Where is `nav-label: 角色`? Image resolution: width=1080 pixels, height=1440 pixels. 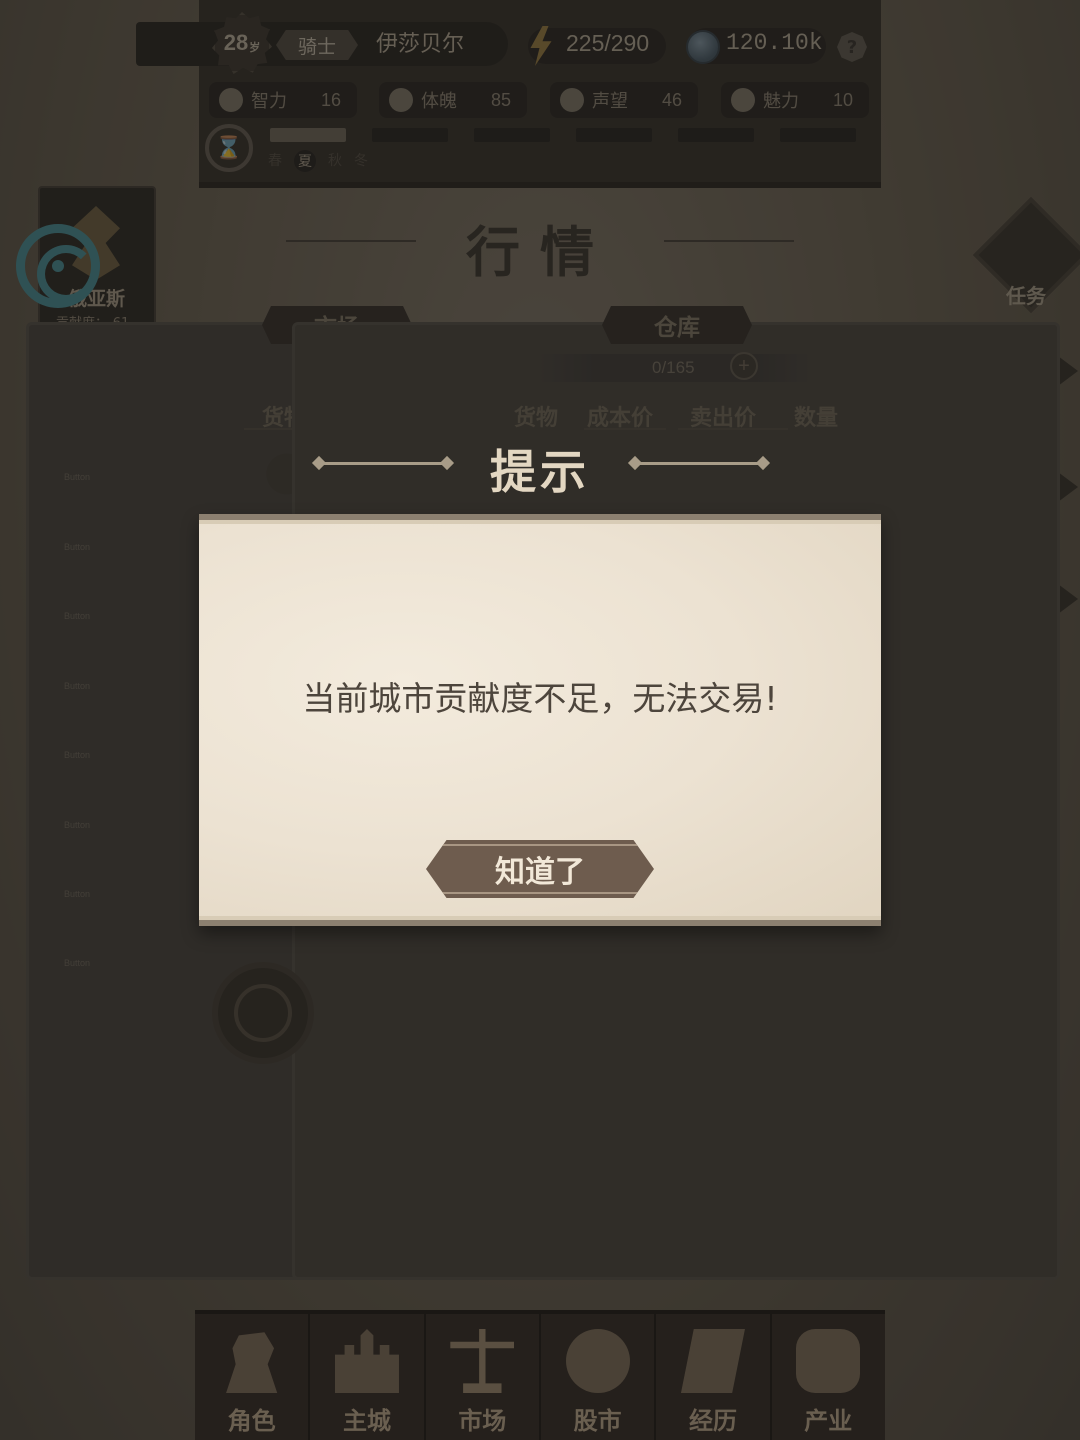
nav-label: 角色 is located at coordinates (251, 1420).